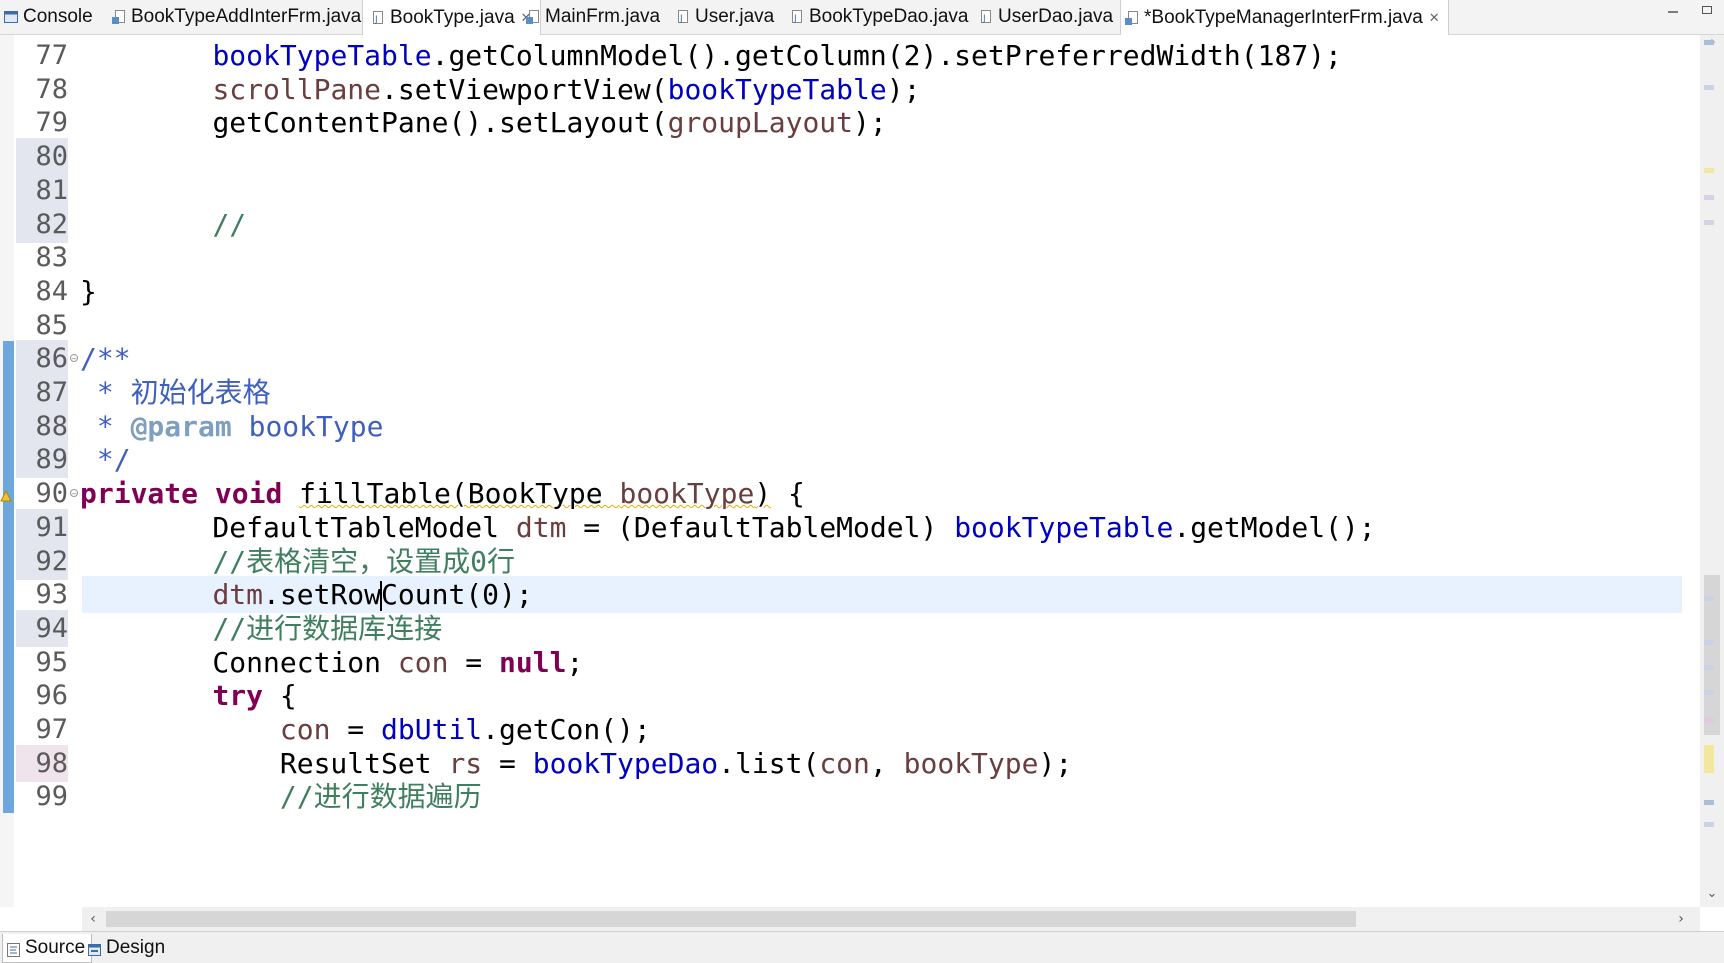 Image resolution: width=1724 pixels, height=963 pixels. I want to click on code-text-area: * @param bookType, so click(882, 426).